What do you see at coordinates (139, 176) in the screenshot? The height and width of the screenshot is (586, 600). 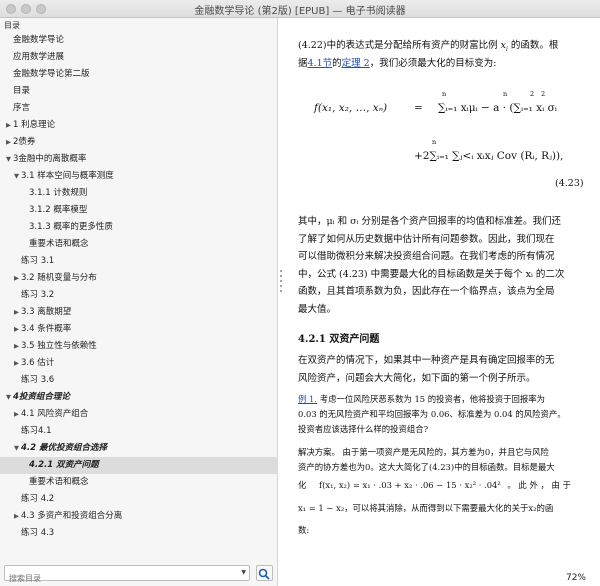 I see `toc-item: ▼ 3.1 样本空间与概率测度` at bounding box center [139, 176].